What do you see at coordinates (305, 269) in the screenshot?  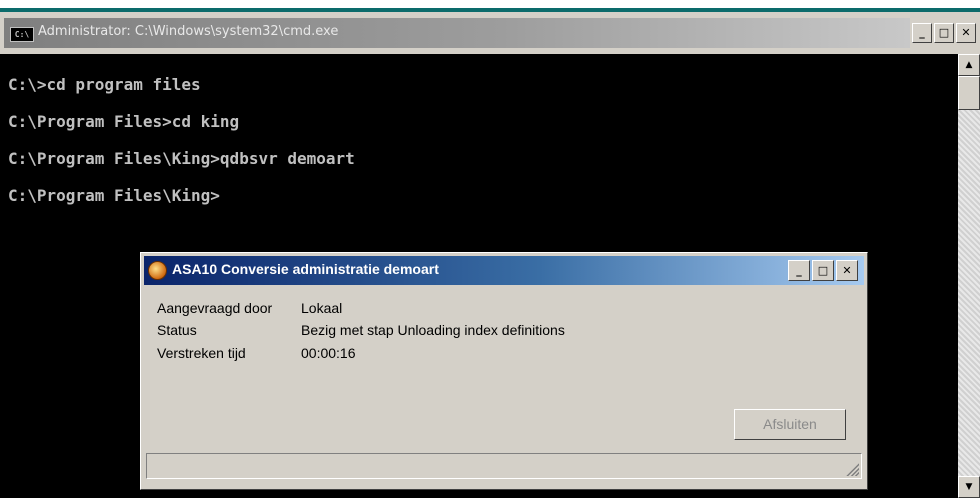 I see `dialog-title: ASA10 Conversie administratie demoart` at bounding box center [305, 269].